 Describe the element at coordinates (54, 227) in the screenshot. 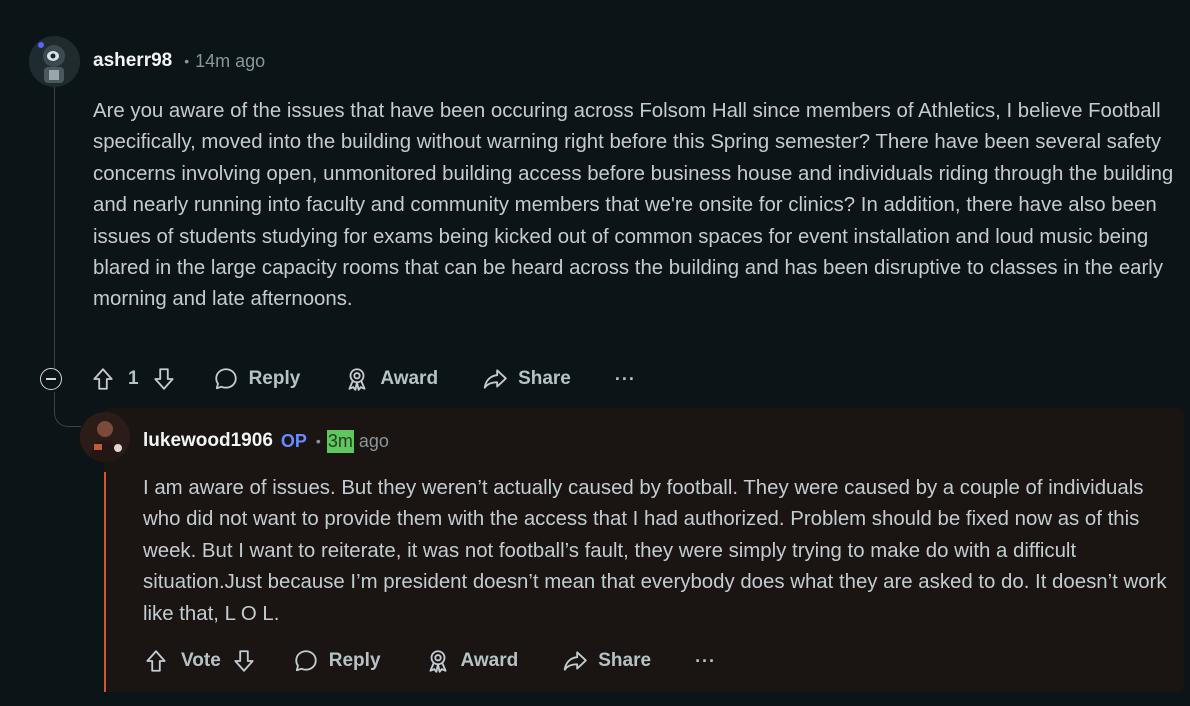

I see `thread-line` at that location.